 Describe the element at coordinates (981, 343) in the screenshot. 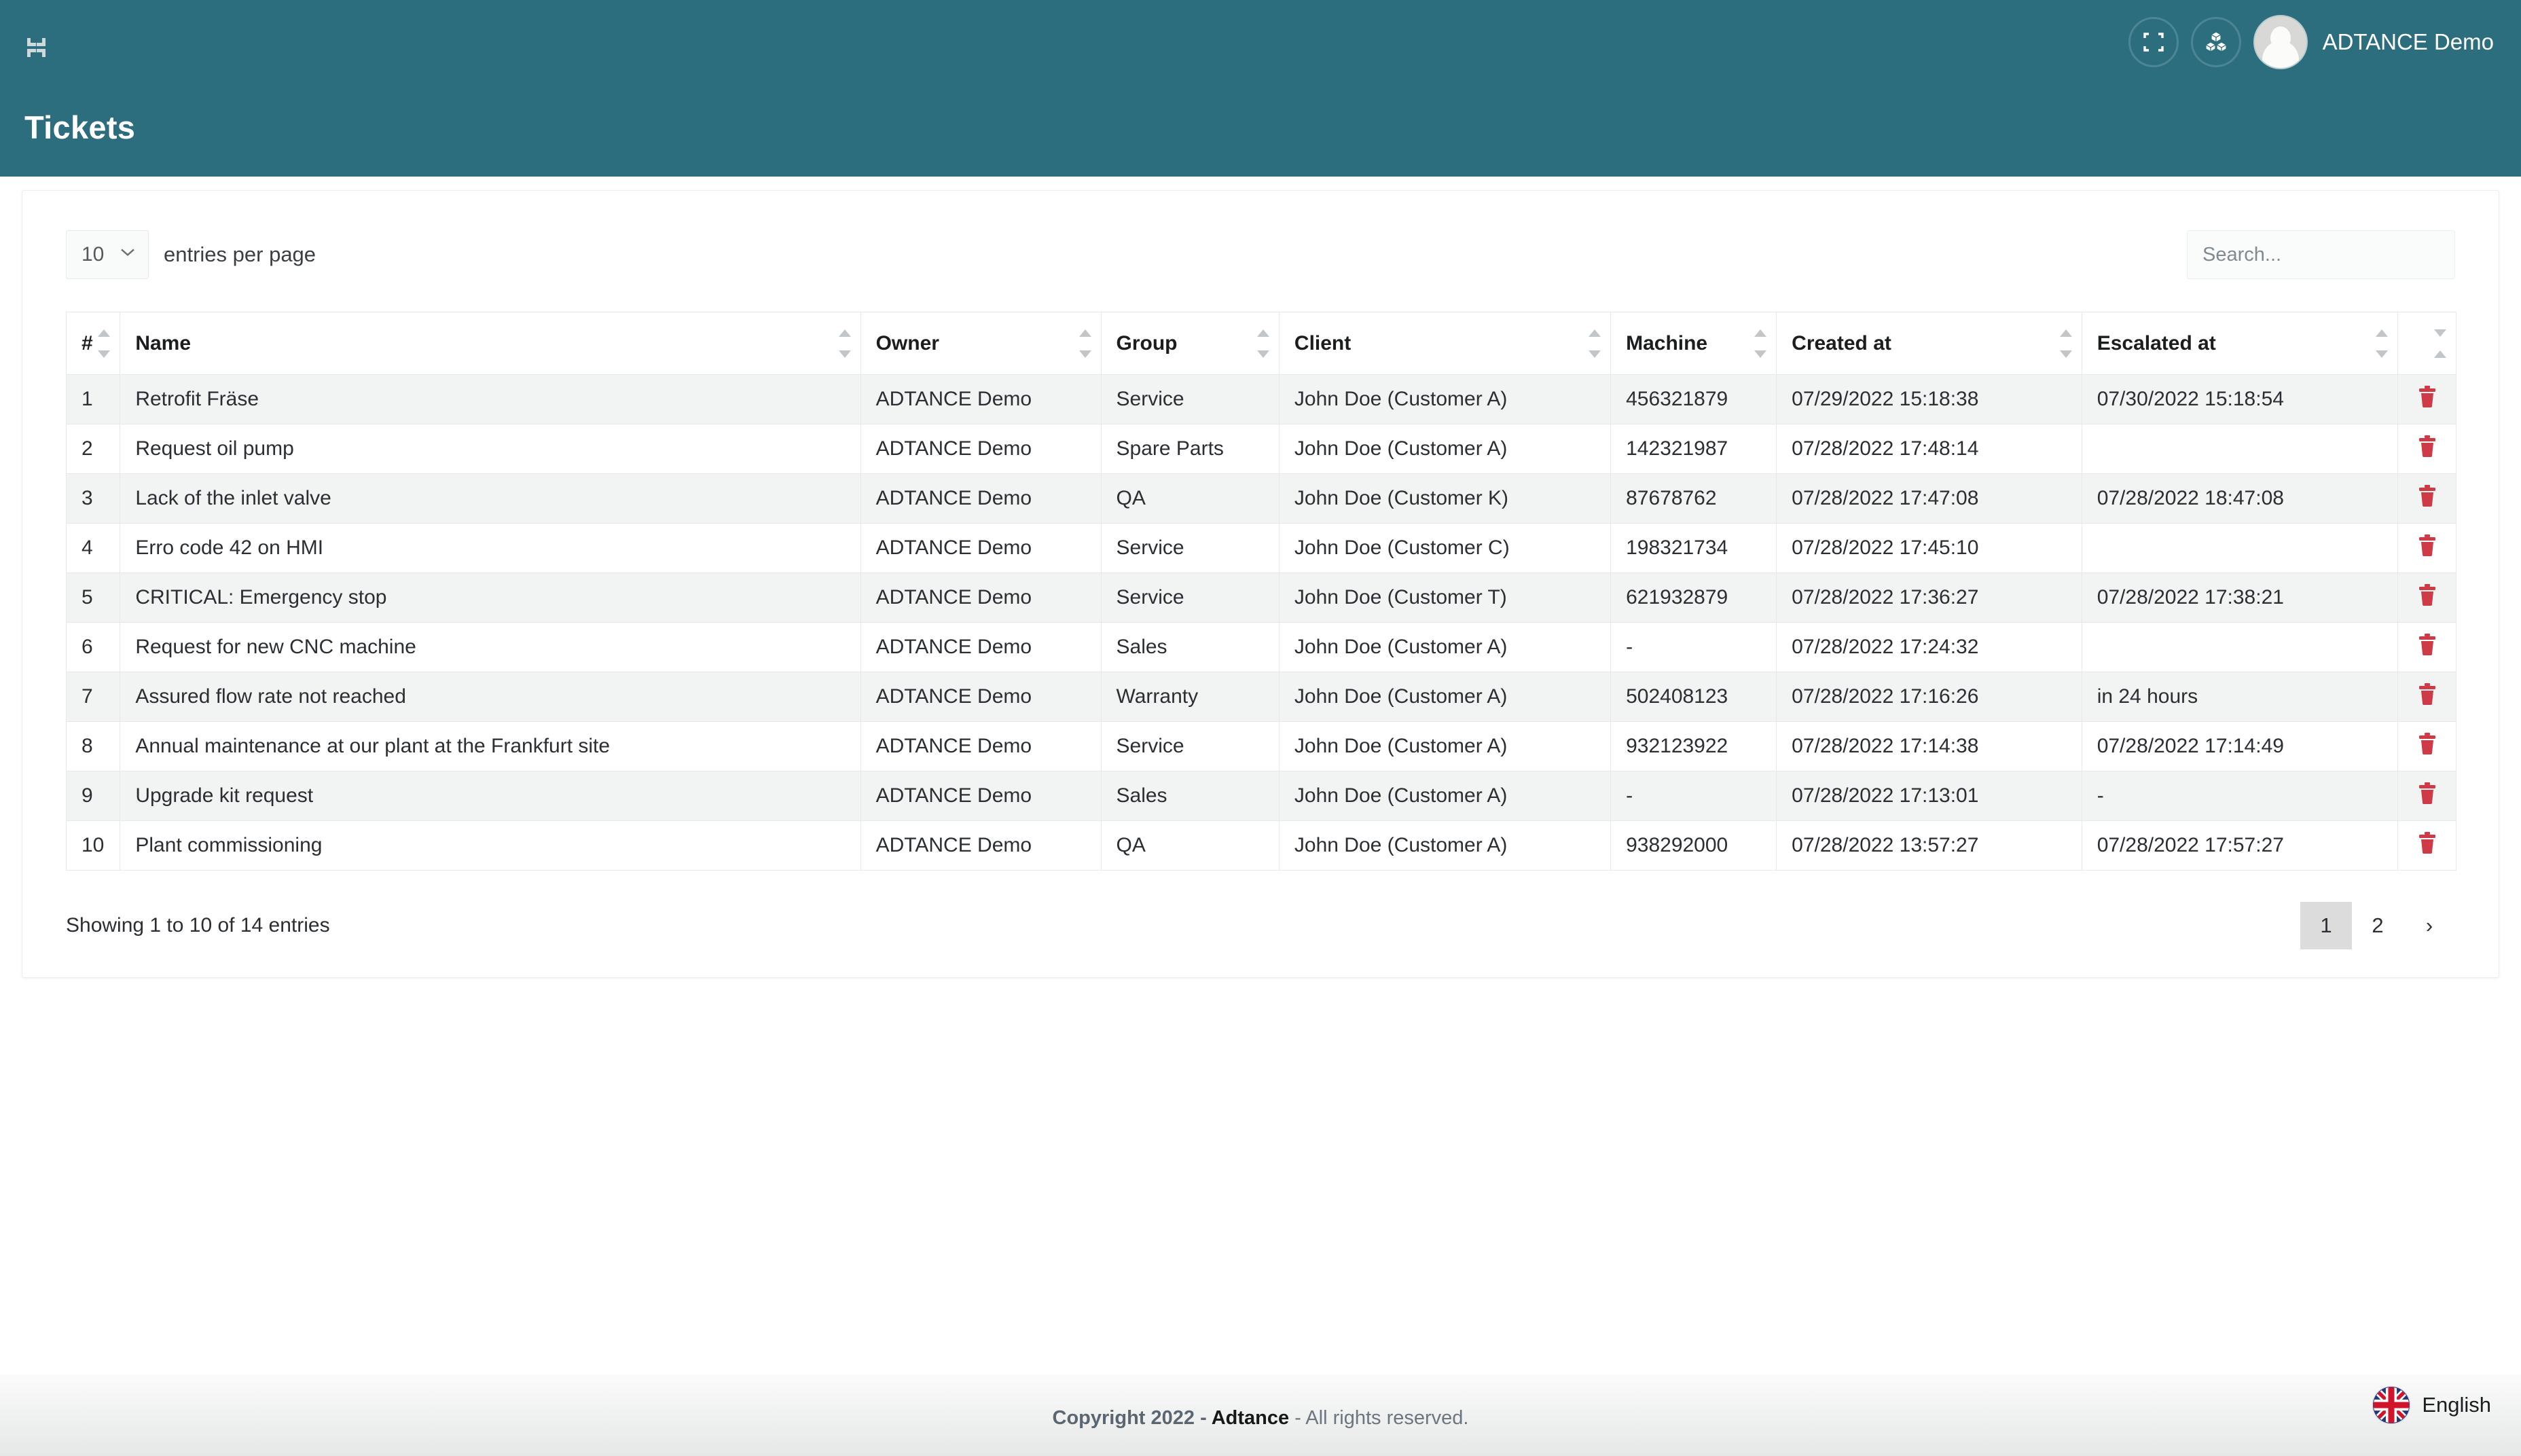

I see `column-header-owner: Owner` at that location.